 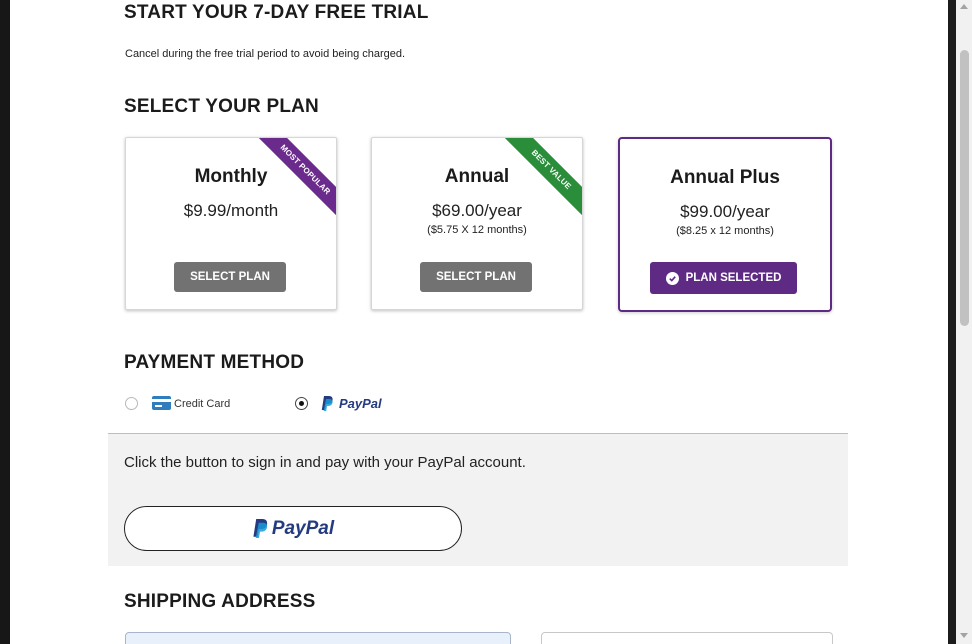 What do you see at coordinates (161, 403) in the screenshot?
I see `credit-card-icon` at bounding box center [161, 403].